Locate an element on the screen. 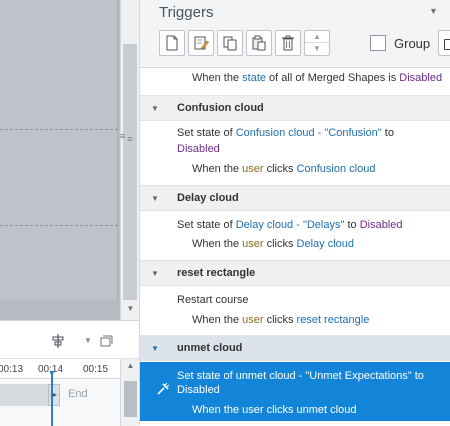 Image resolution: width=450 pixels, height=426 pixels. group-label: Group is located at coordinates (412, 43).